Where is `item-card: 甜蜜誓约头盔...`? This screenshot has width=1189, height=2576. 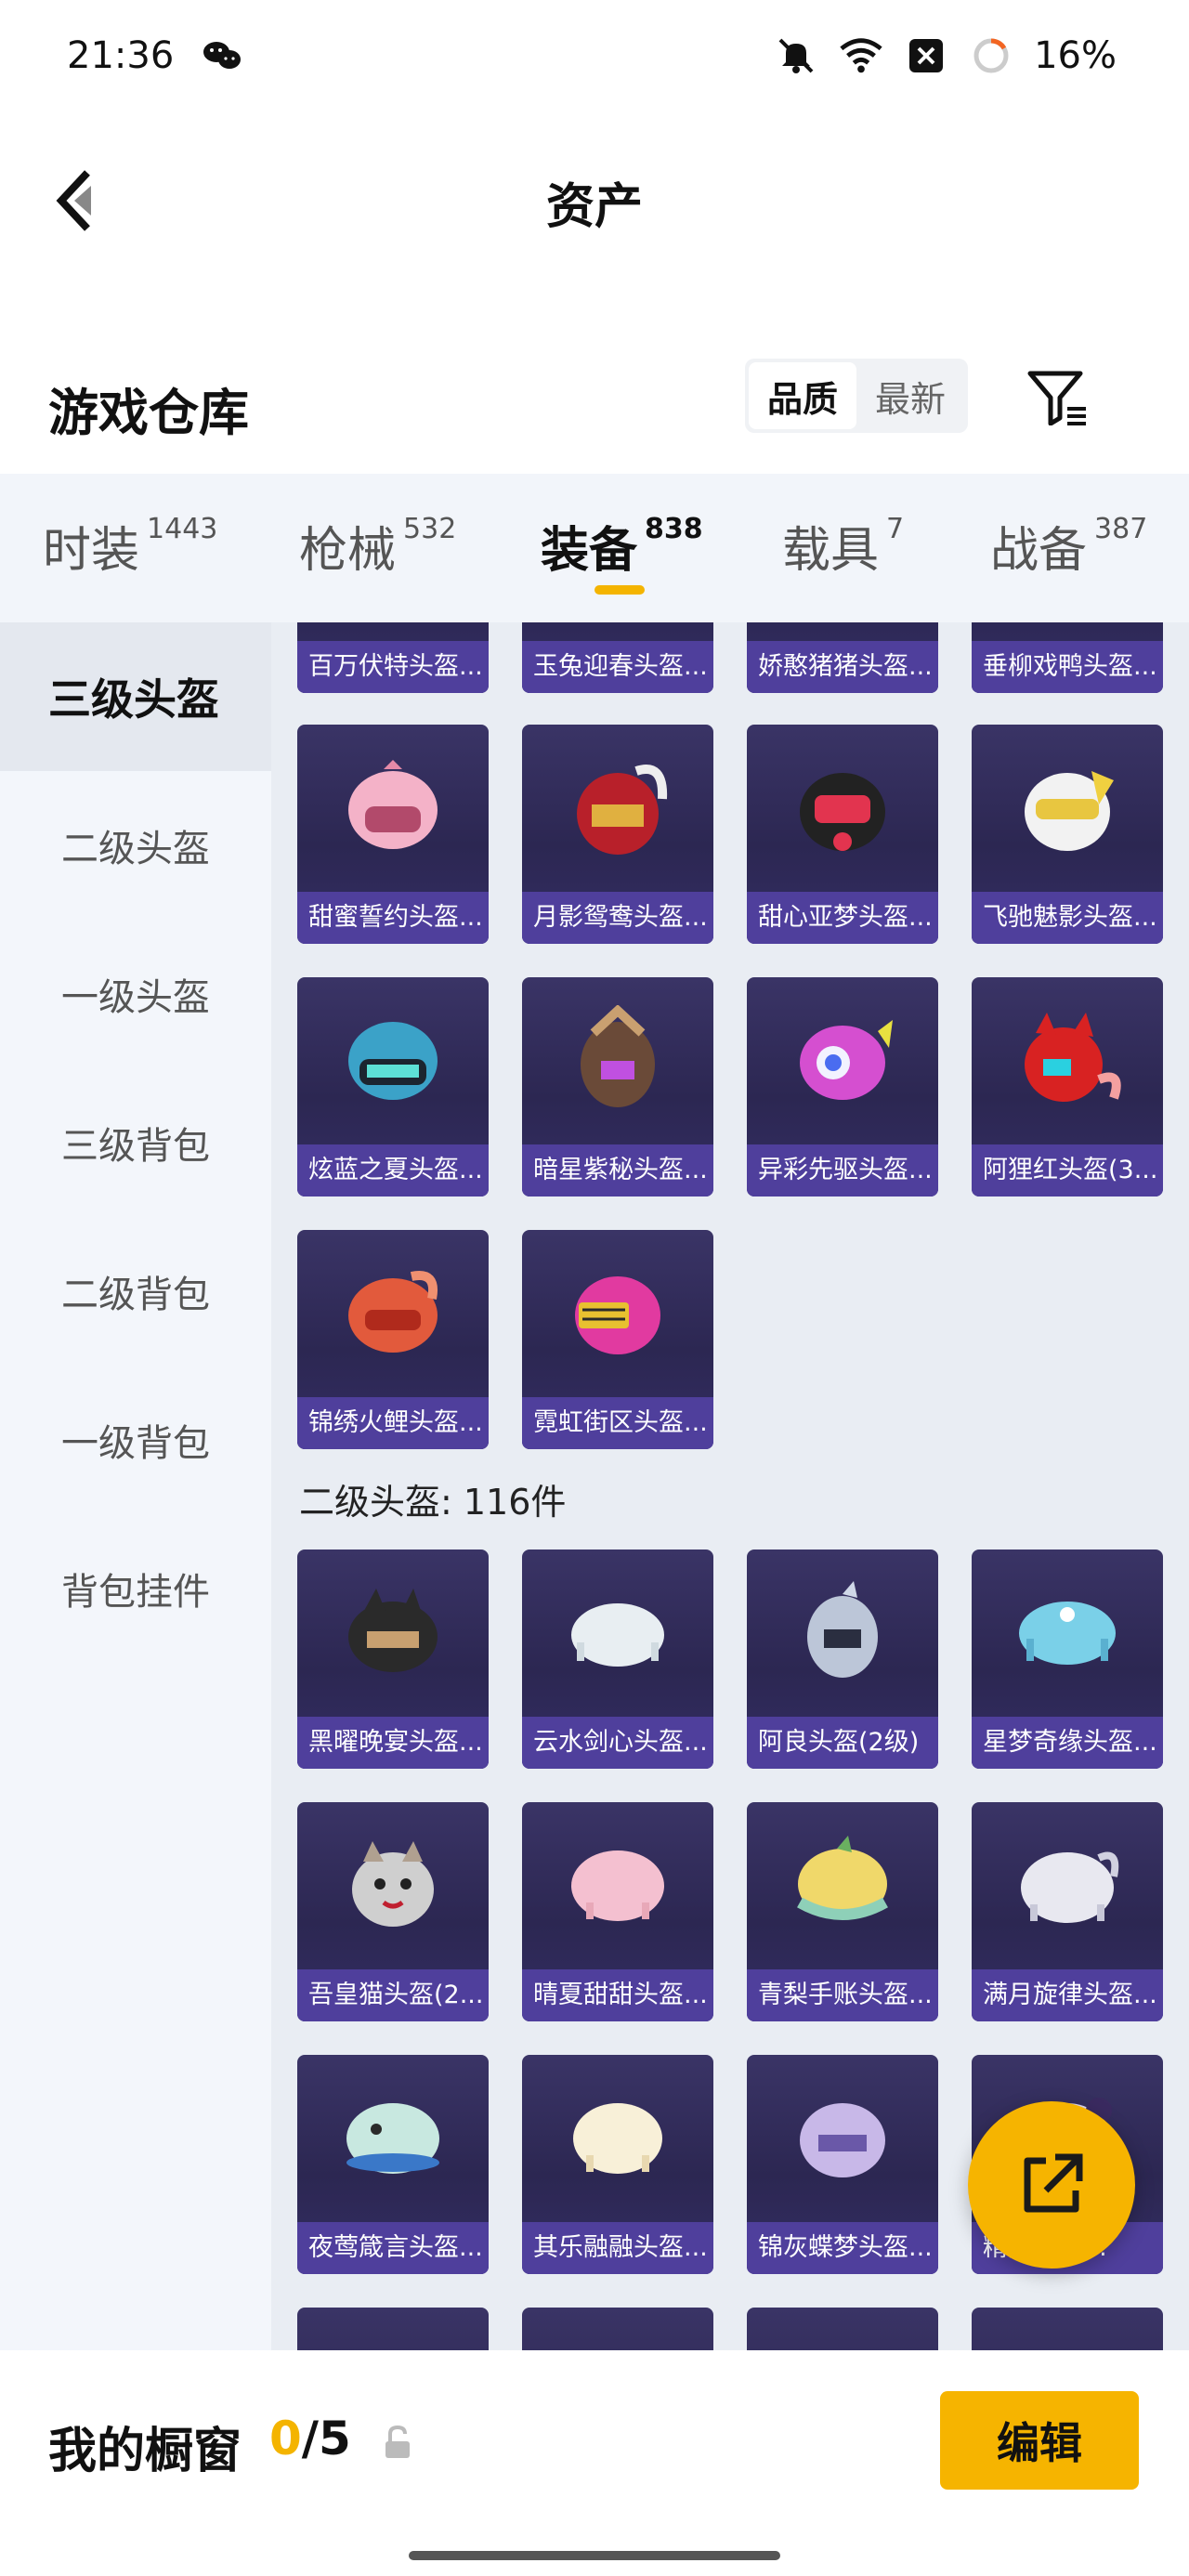 item-card: 甜蜜誓约头盔... is located at coordinates (393, 834).